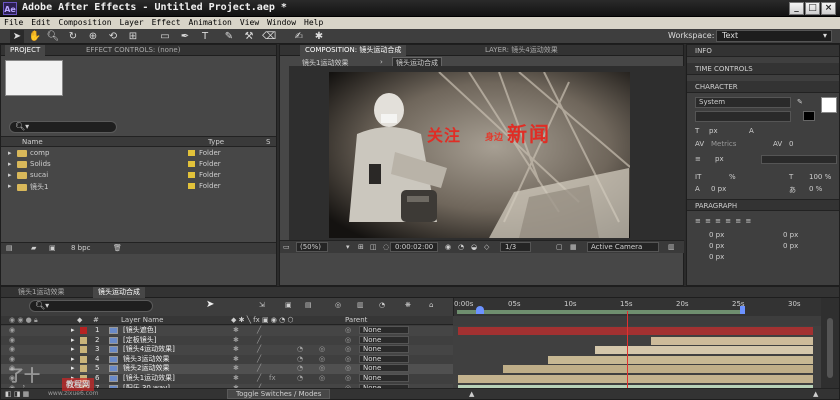 Image resolution: width=840 pixels, height=400 pixels. Describe the element at coordinates (33, 248) in the screenshot. I see `new-folder-icon: ▰` at that location.